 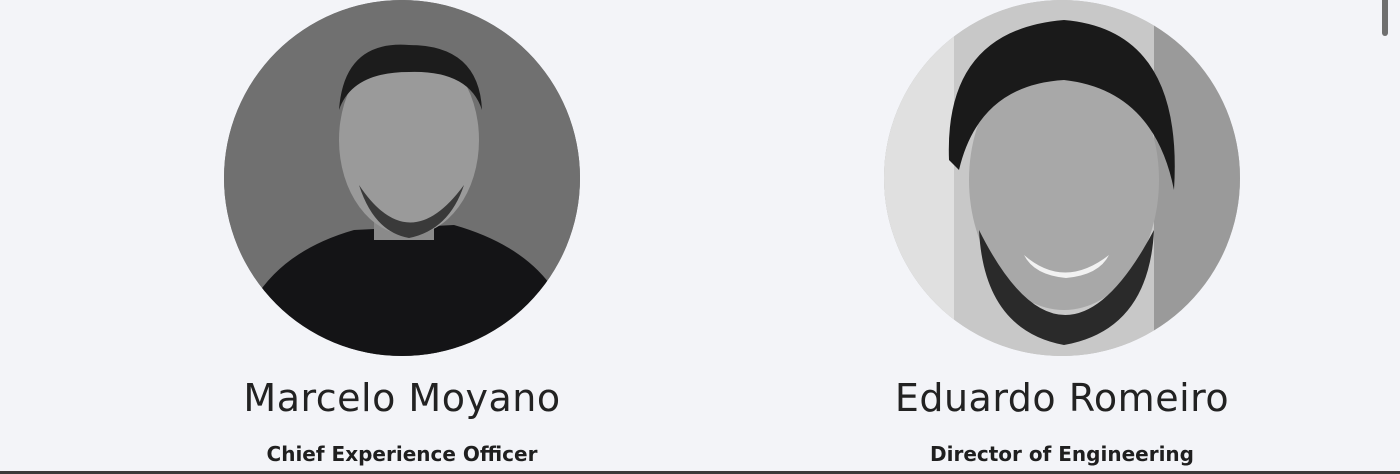 What do you see at coordinates (1385, 18) in the screenshot?
I see `scrollbar-thumb` at bounding box center [1385, 18].